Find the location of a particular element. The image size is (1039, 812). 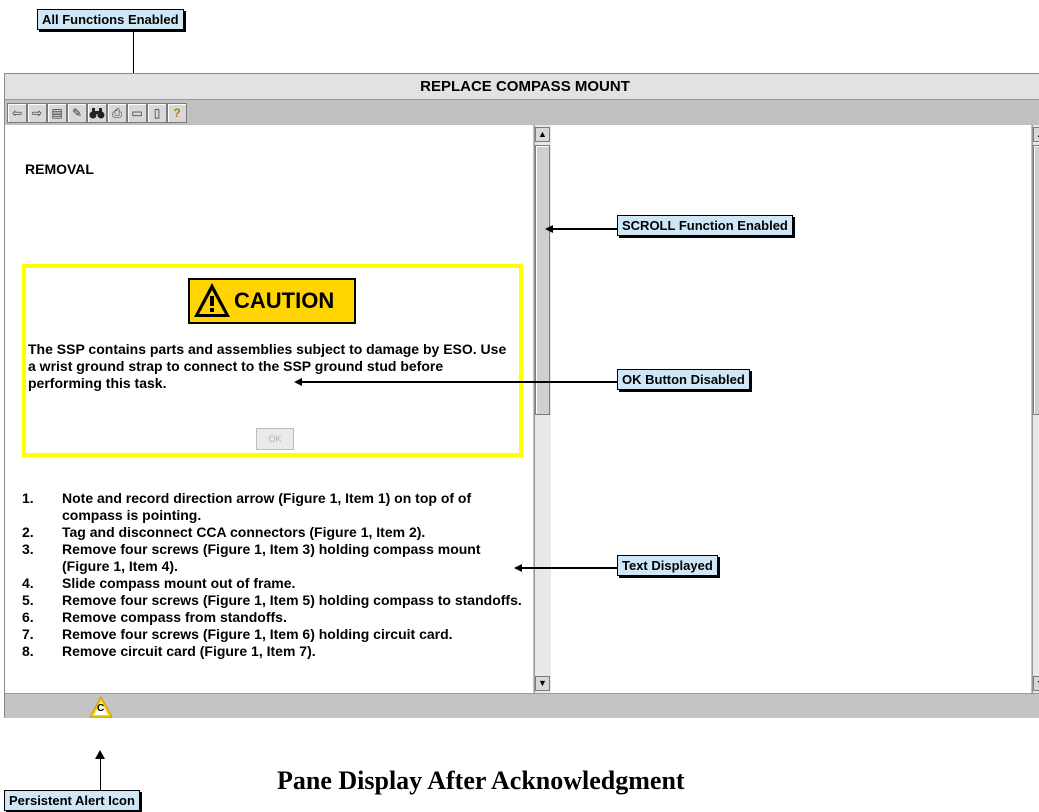

step-number: 4. is located at coordinates (28, 583).